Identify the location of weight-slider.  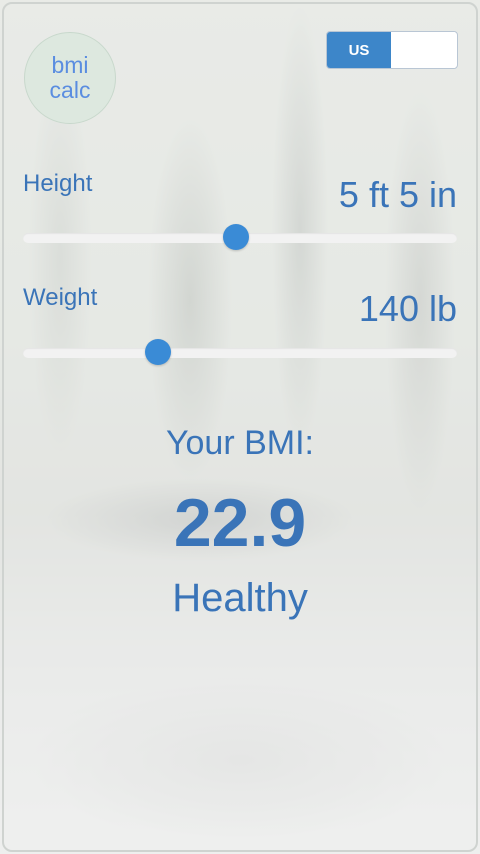
(240, 352).